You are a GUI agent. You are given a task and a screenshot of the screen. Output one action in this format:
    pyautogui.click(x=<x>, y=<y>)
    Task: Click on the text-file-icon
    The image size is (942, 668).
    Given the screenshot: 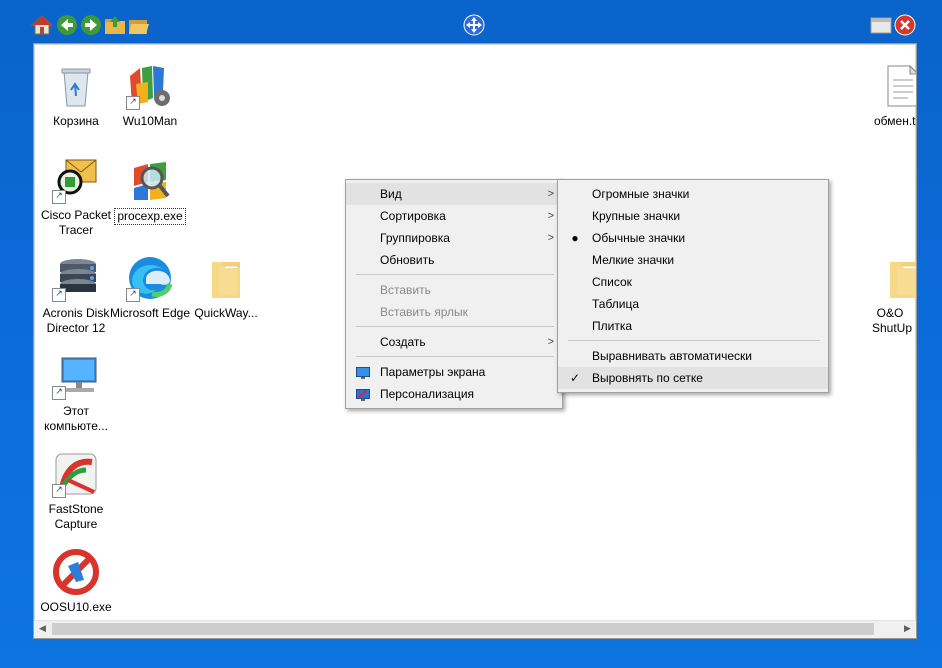 What is the action you would take?
    pyautogui.click(x=898, y=86)
    